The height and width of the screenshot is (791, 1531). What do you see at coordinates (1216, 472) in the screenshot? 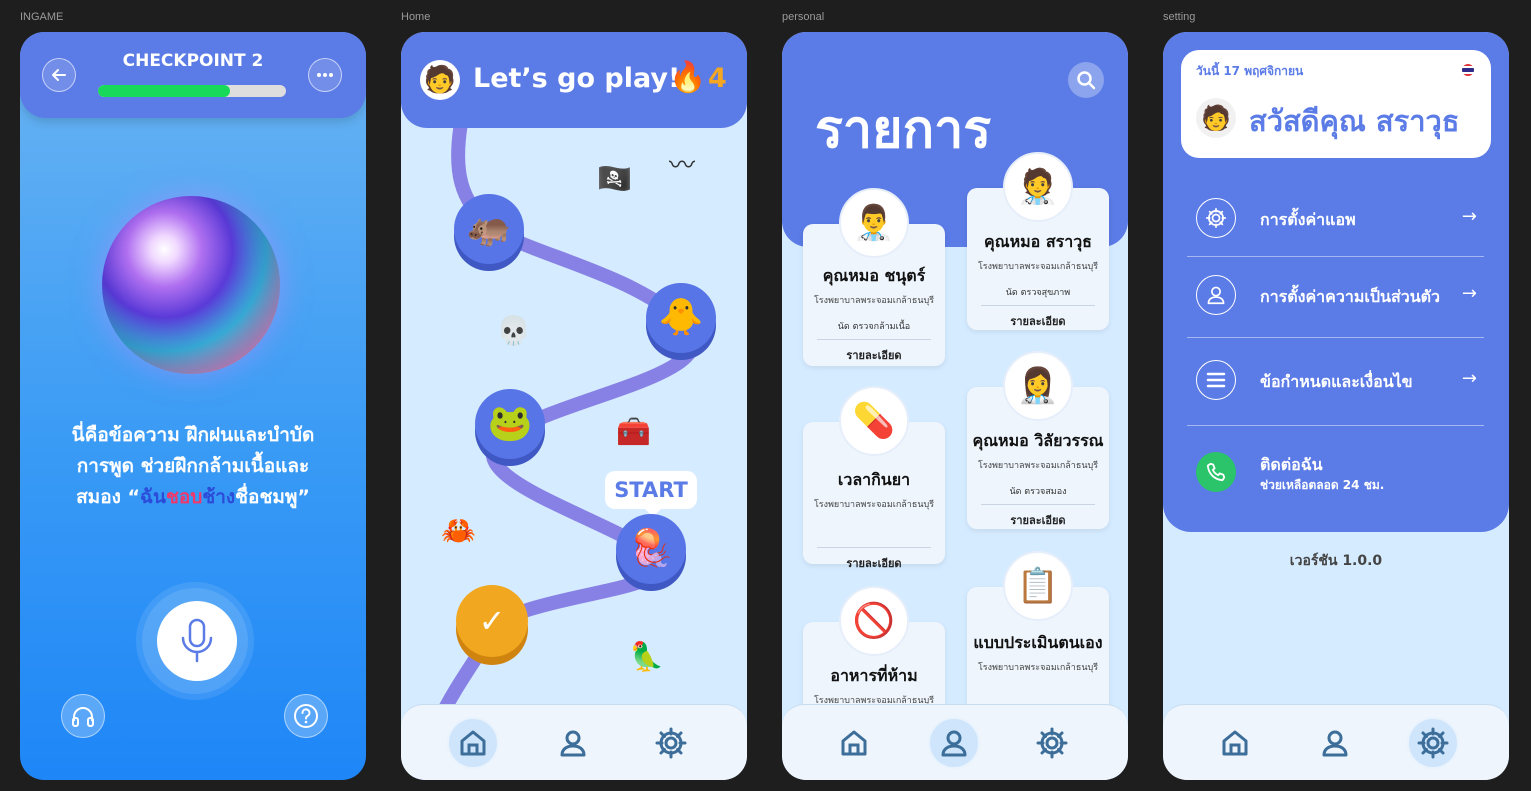
I see `phone-icon` at bounding box center [1216, 472].